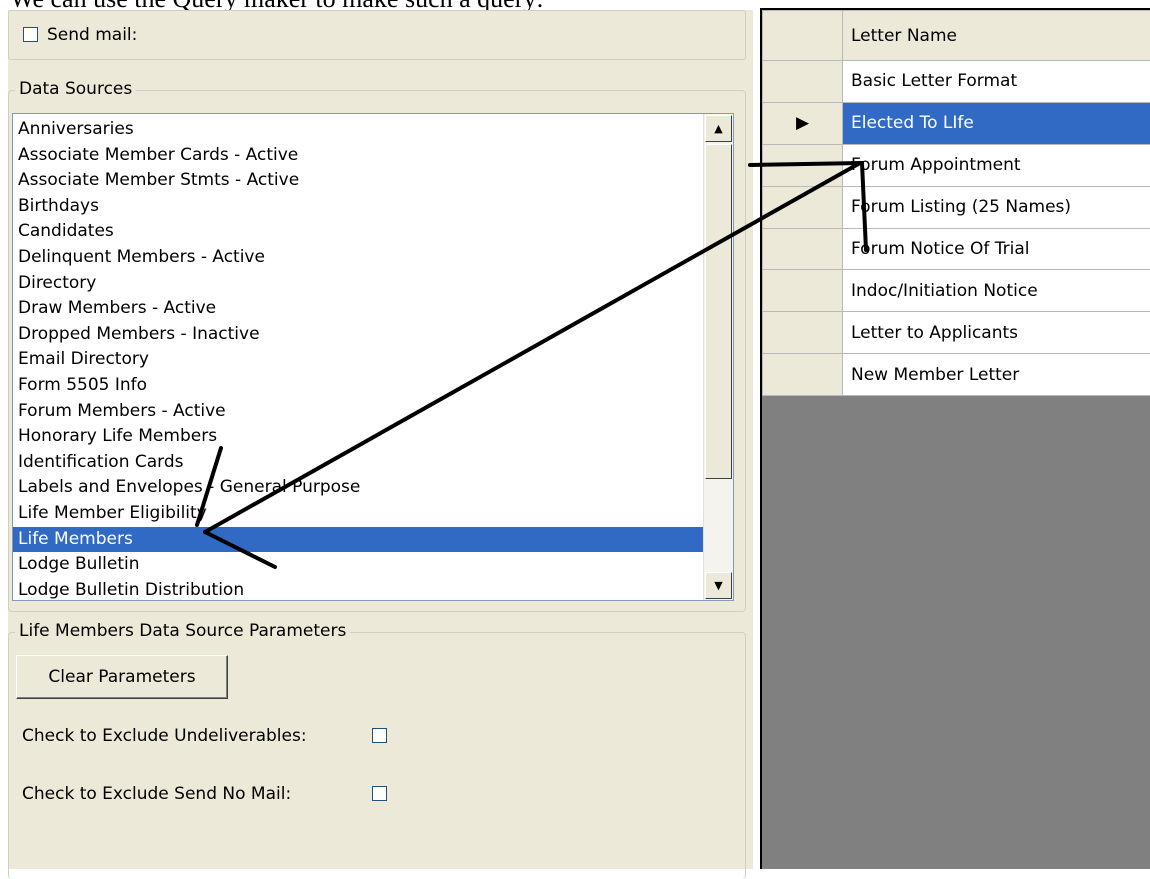  Describe the element at coordinates (358, 335) in the screenshot. I see `list-item: Dropped Members - Inactive` at that location.